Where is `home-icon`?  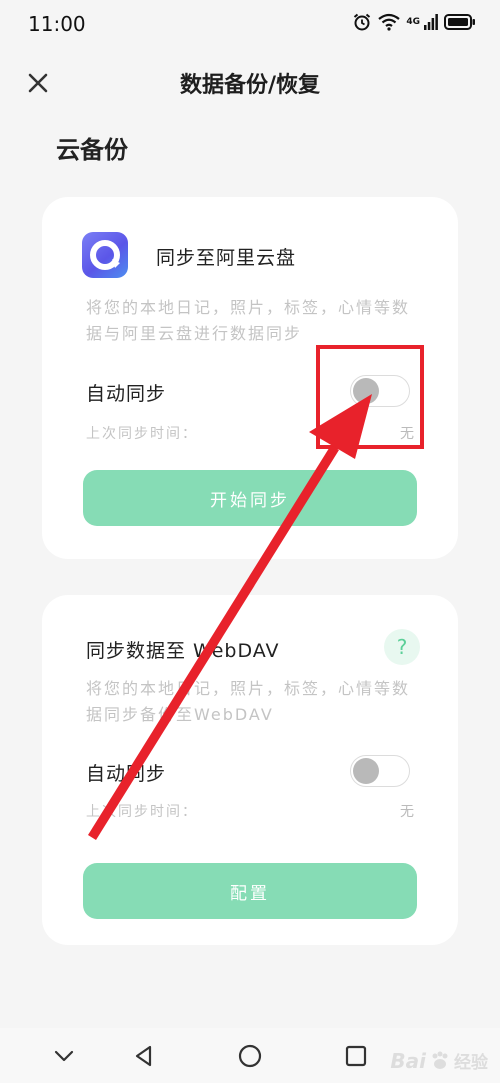 home-icon is located at coordinates (250, 1056).